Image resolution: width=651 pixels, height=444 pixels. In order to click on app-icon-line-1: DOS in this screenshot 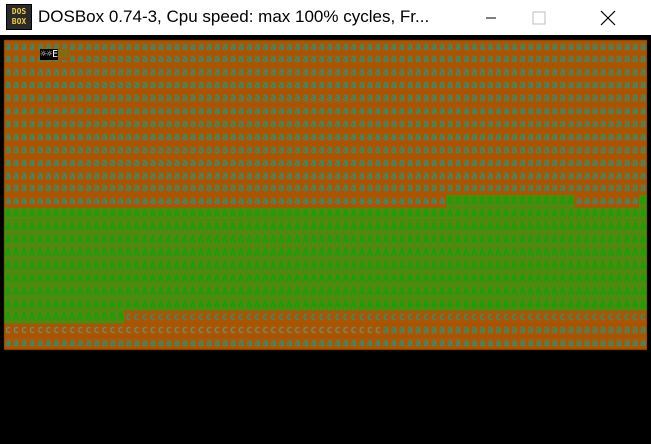, I will do `click(19, 11)`.